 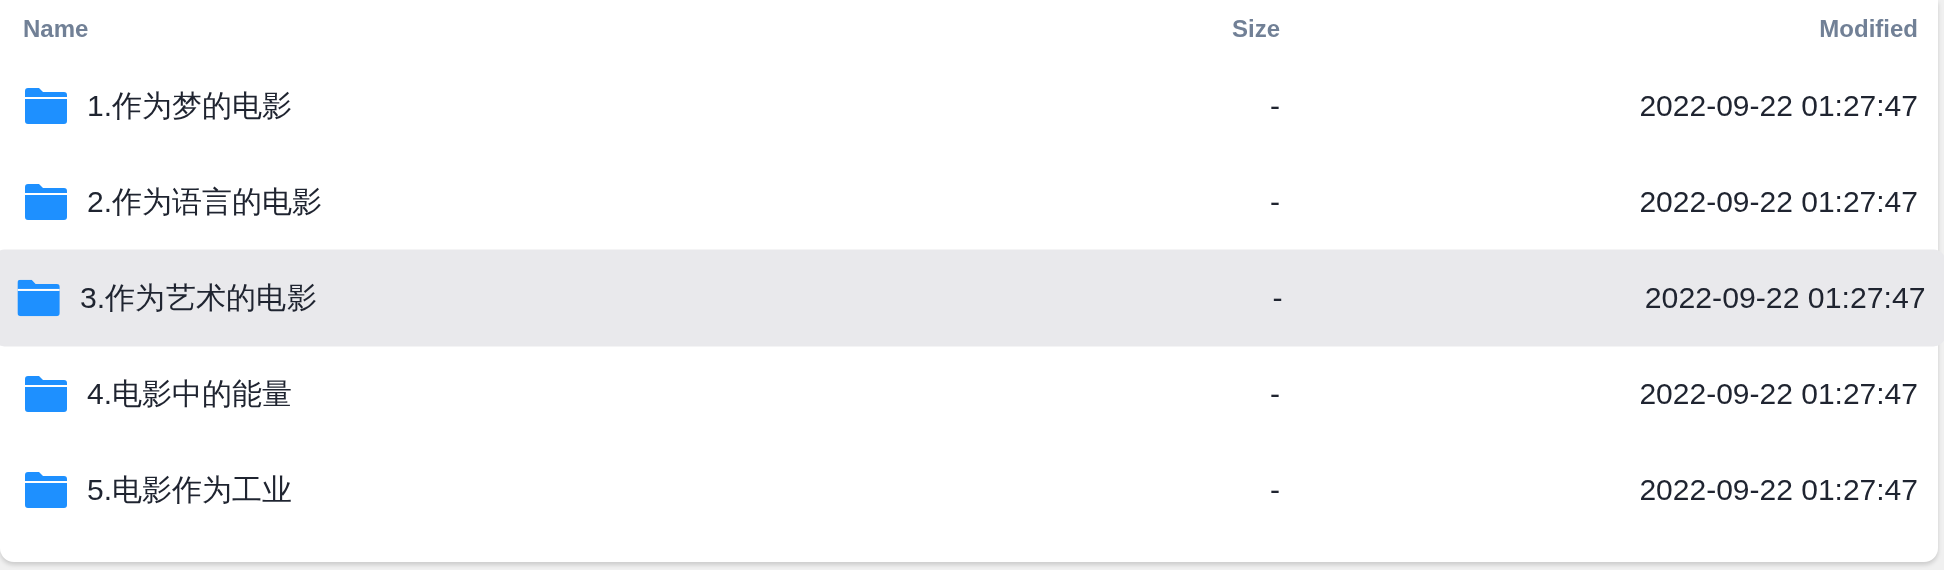 What do you see at coordinates (1255, 29) in the screenshot?
I see `column-header: Size` at bounding box center [1255, 29].